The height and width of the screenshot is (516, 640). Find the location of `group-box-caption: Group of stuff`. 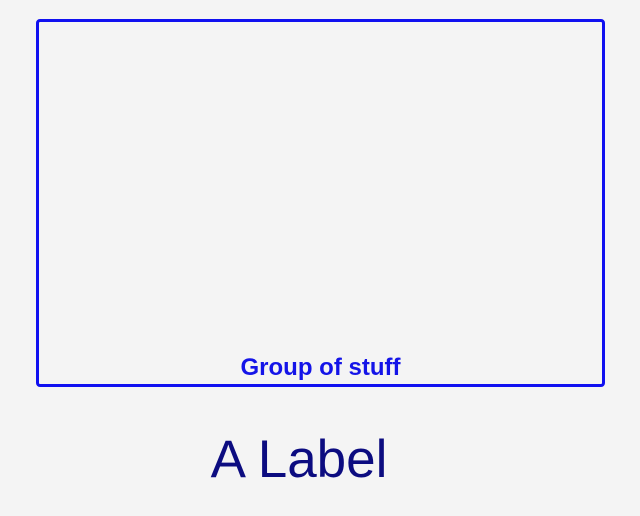

group-box-caption: Group of stuff is located at coordinates (320, 367).